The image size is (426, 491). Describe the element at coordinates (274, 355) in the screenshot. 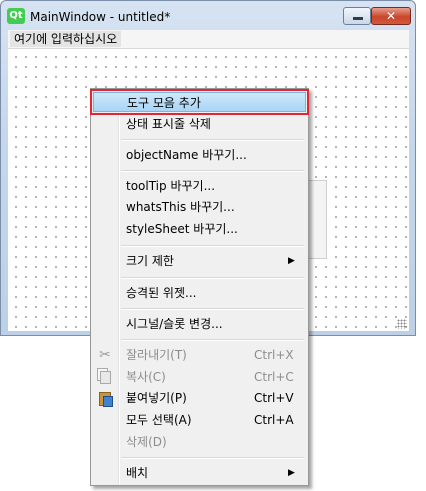

I see `menu-item-shortcut: Ctrl+X` at that location.